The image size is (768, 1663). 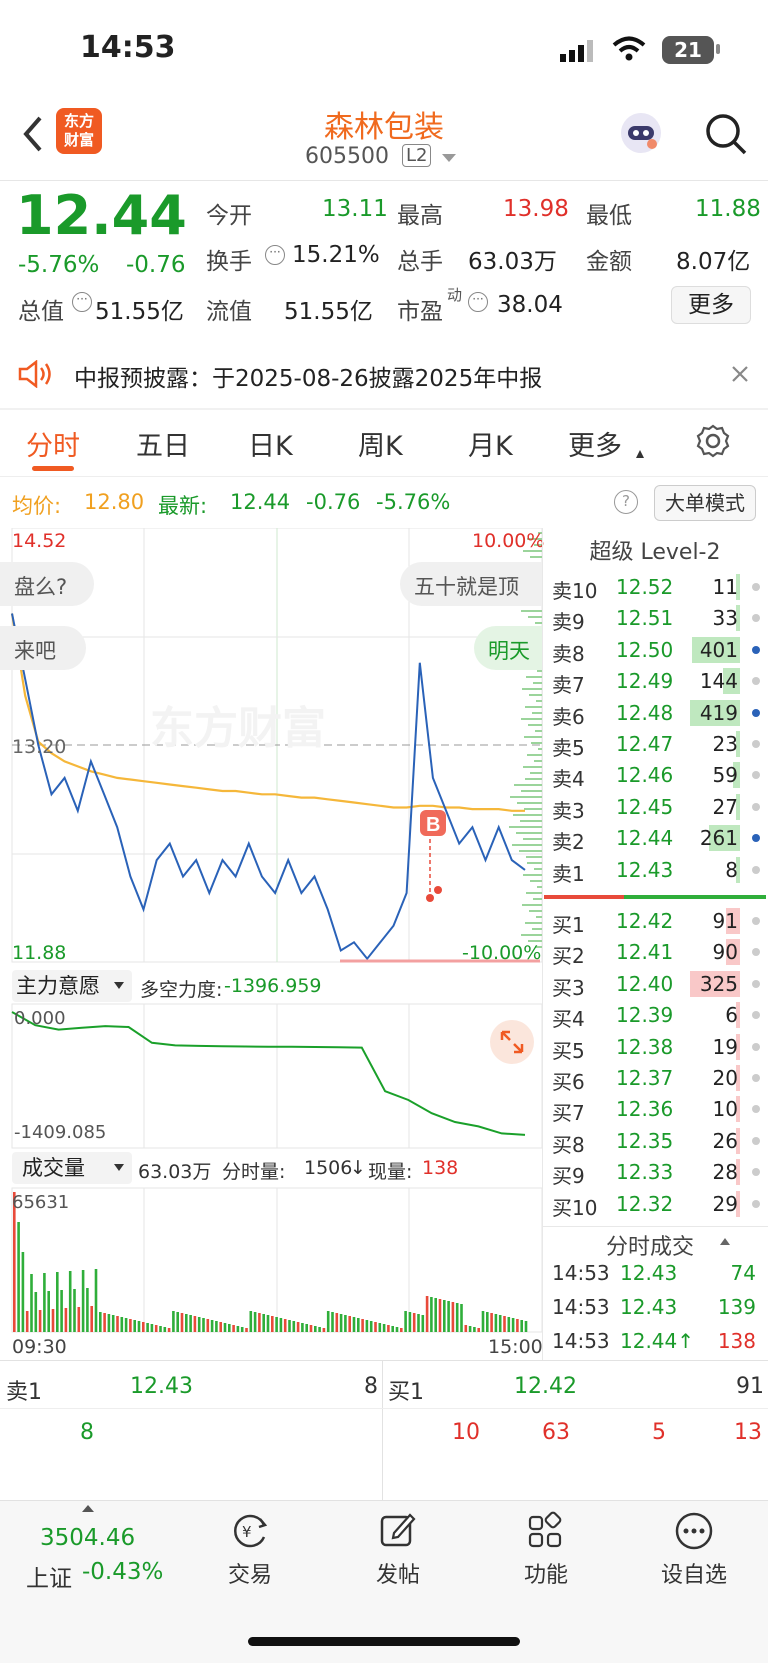 I want to click on bid-label: 买6, so click(x=568, y=1082).